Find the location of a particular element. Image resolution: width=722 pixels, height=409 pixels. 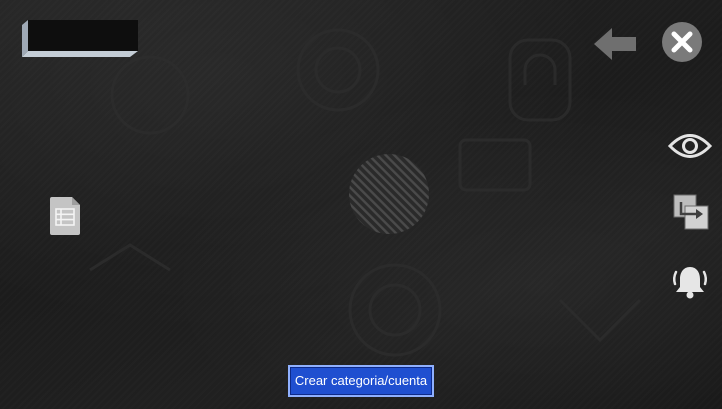

close-icon is located at coordinates (682, 42).